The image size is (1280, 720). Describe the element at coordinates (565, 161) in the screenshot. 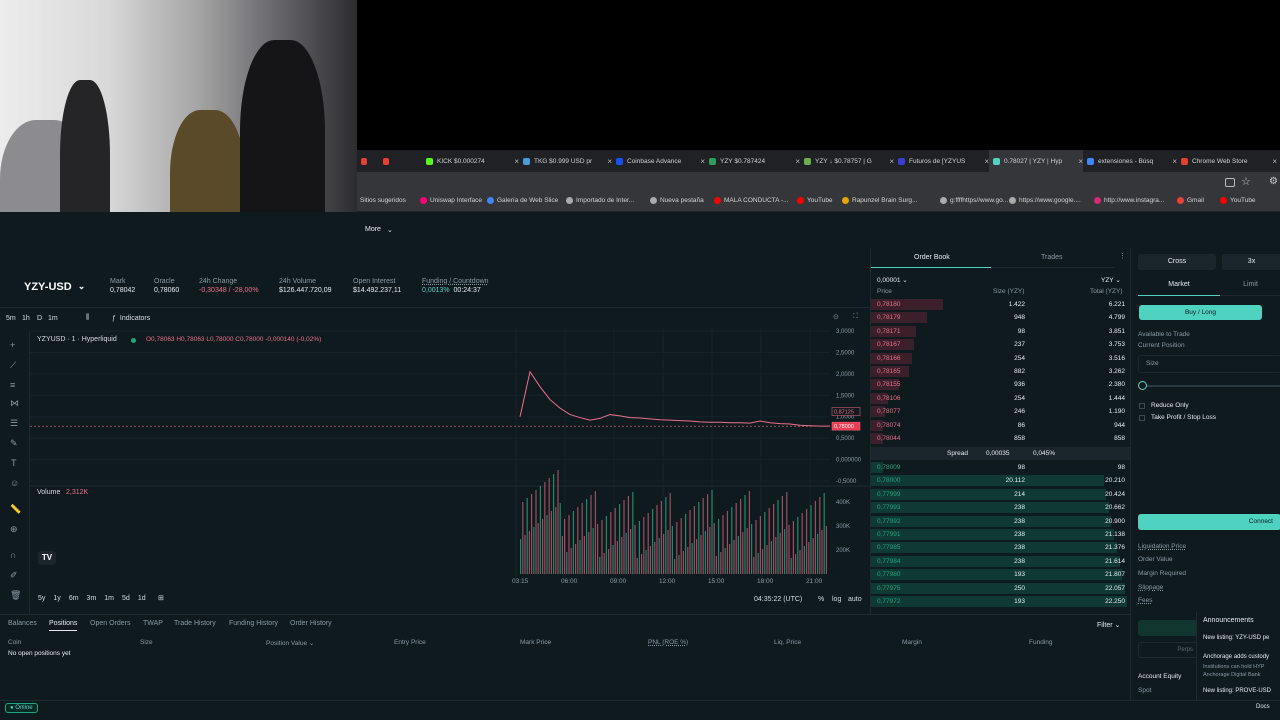

I see `browser-tab: TKG $0.999 USD pr ×` at that location.